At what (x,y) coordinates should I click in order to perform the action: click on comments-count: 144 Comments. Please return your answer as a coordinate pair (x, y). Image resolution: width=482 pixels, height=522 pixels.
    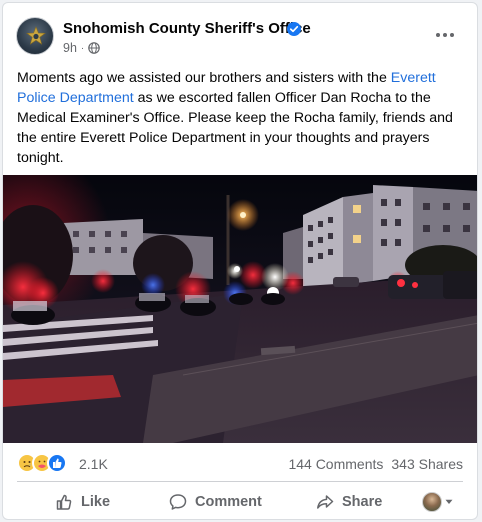
    Looking at the image, I should click on (335, 464).